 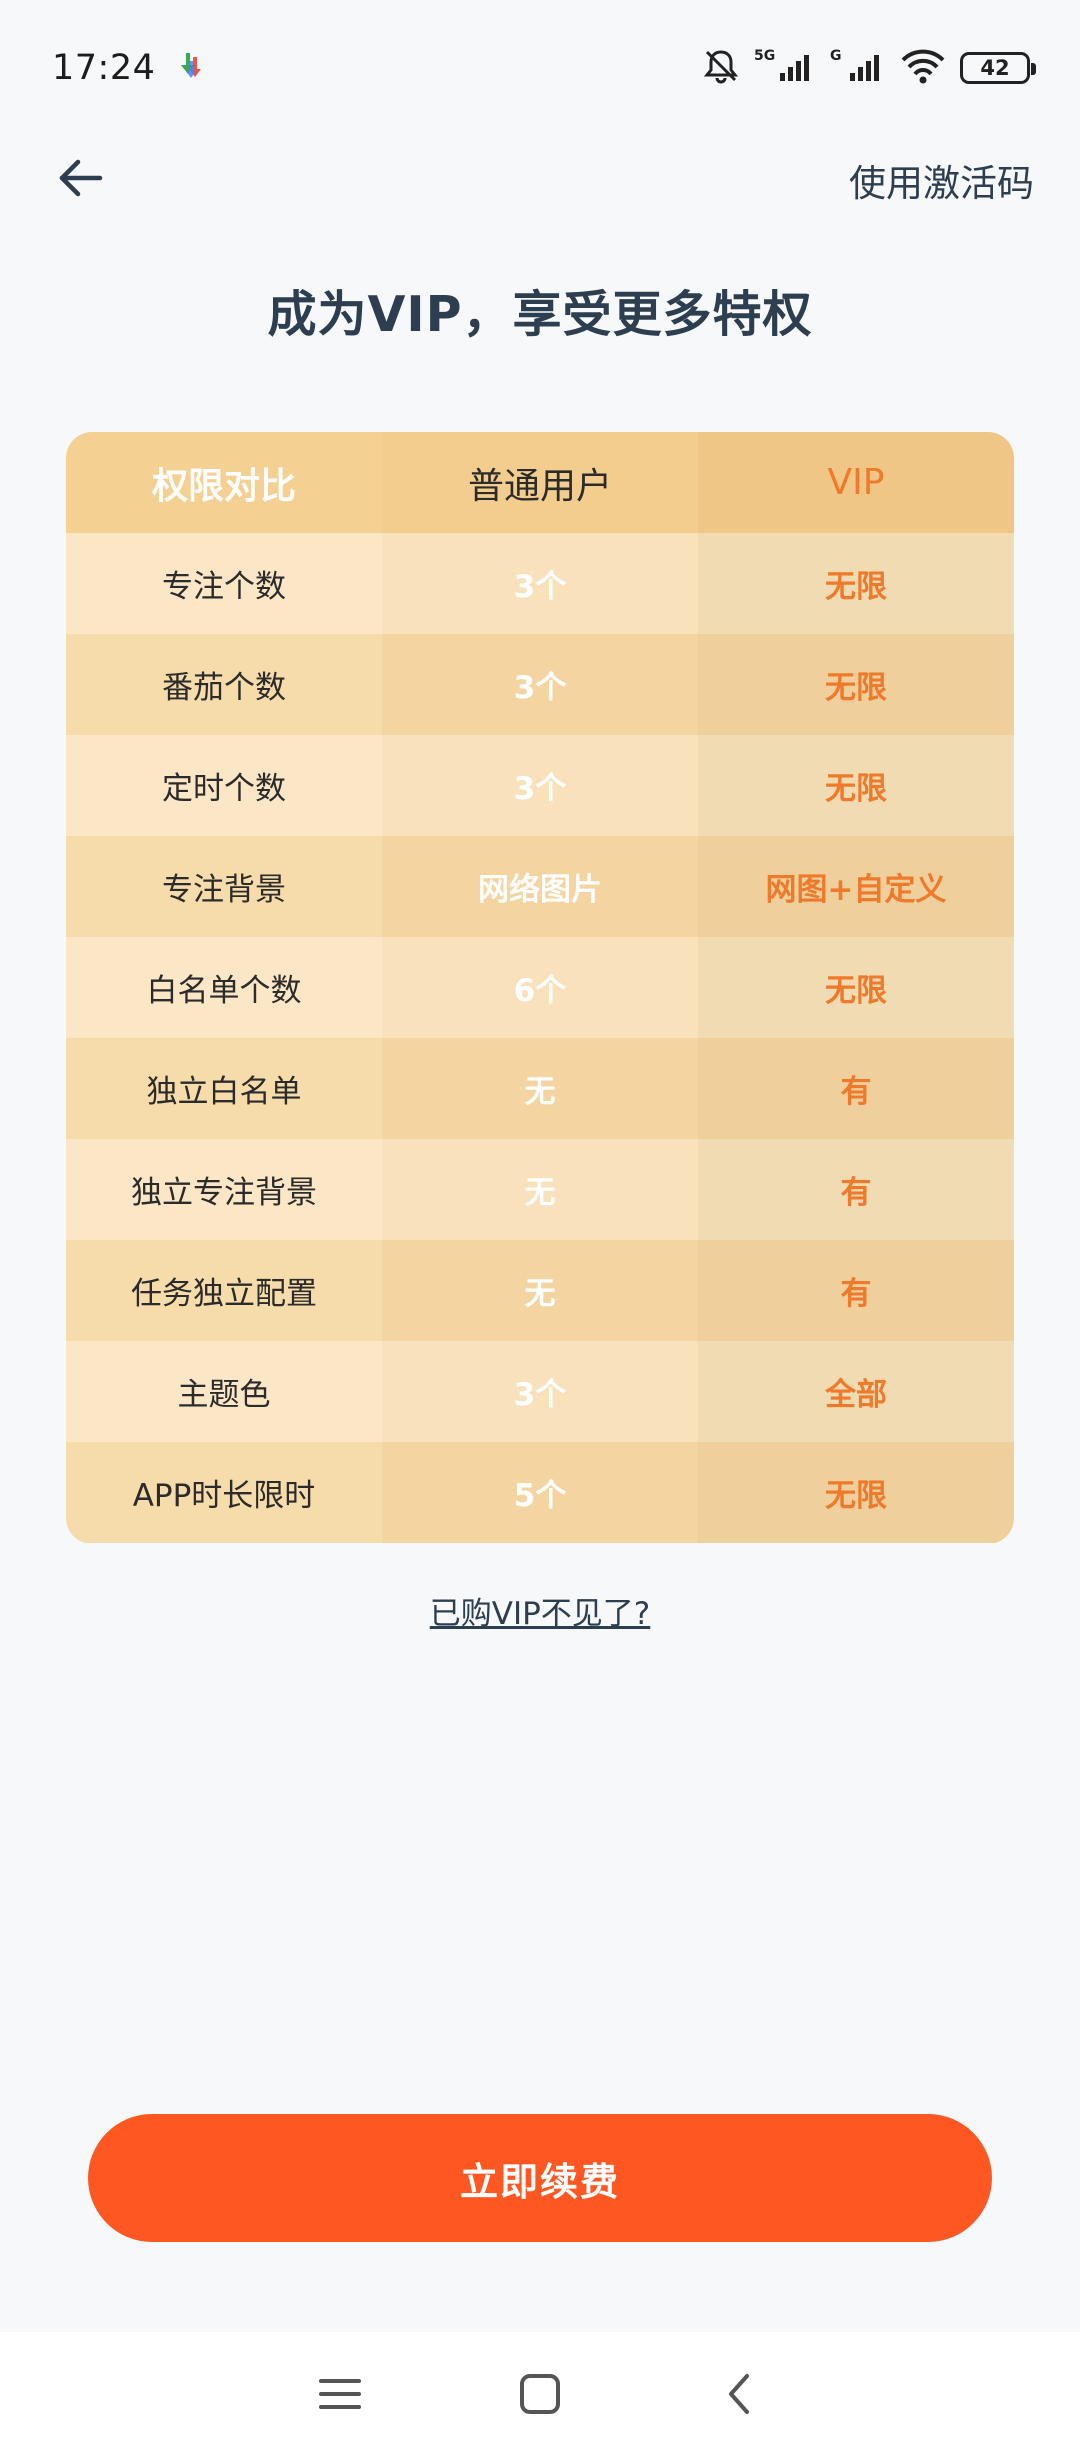 What do you see at coordinates (224, 482) in the screenshot?
I see `header-feature: 权限对比` at bounding box center [224, 482].